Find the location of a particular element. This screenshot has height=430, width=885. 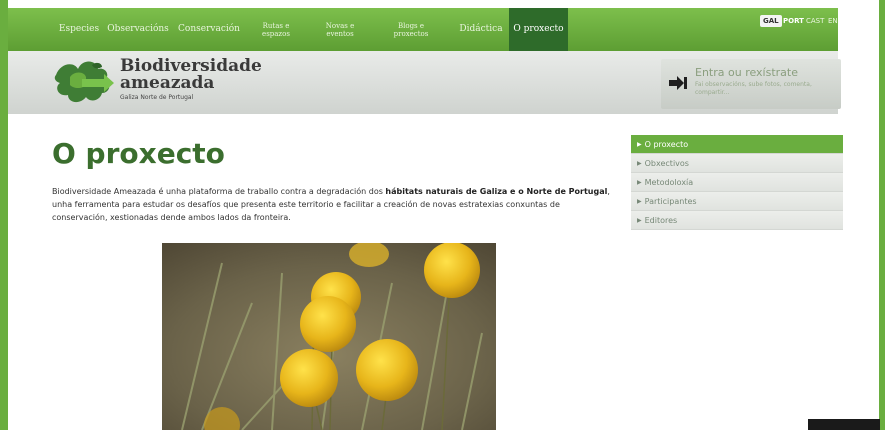

side-item-label: O proxecto is located at coordinates (666, 144).